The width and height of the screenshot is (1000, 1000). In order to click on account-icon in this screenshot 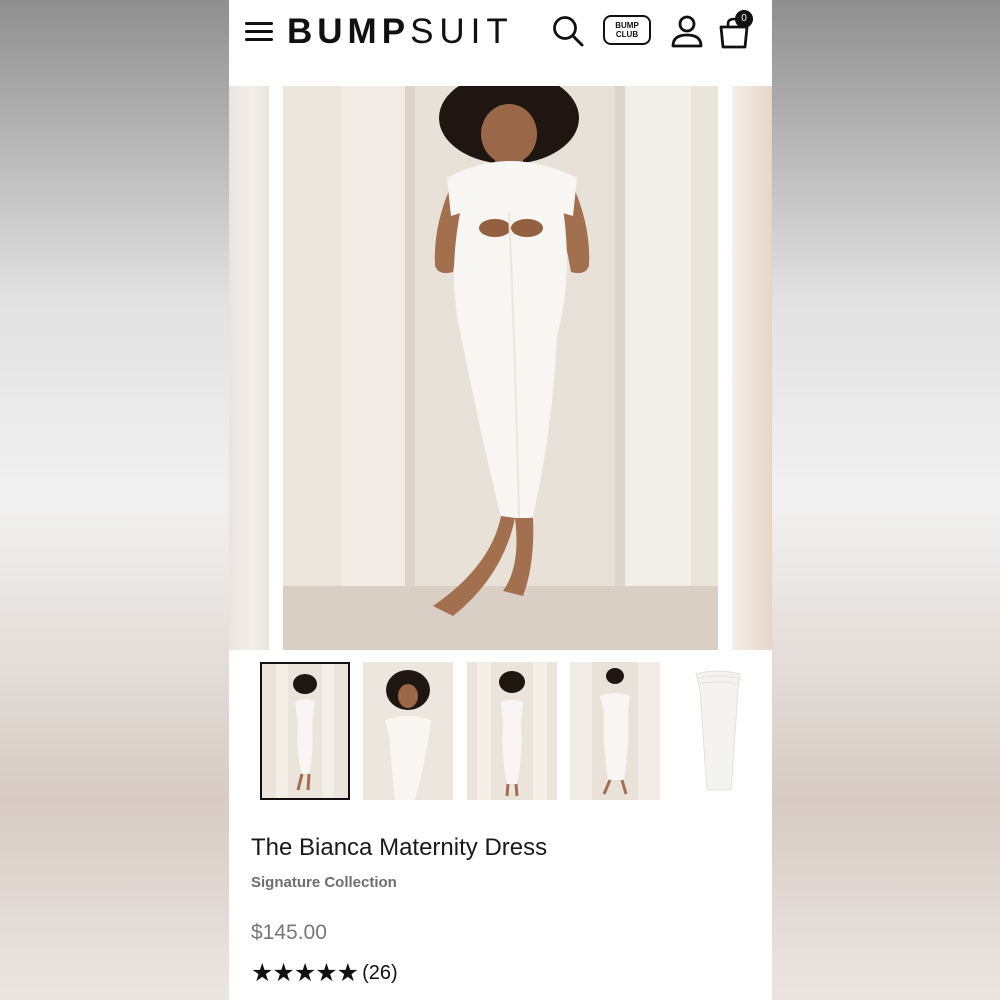, I will do `click(687, 32)`.